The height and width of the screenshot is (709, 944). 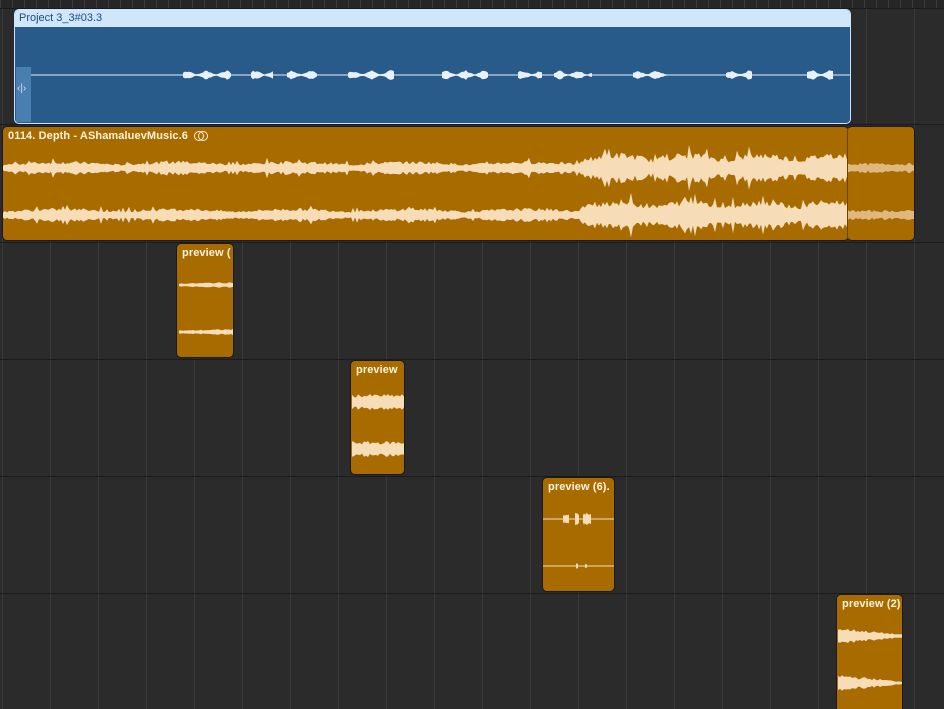 What do you see at coordinates (377, 370) in the screenshot?
I see `audio-region-label: preview` at bounding box center [377, 370].